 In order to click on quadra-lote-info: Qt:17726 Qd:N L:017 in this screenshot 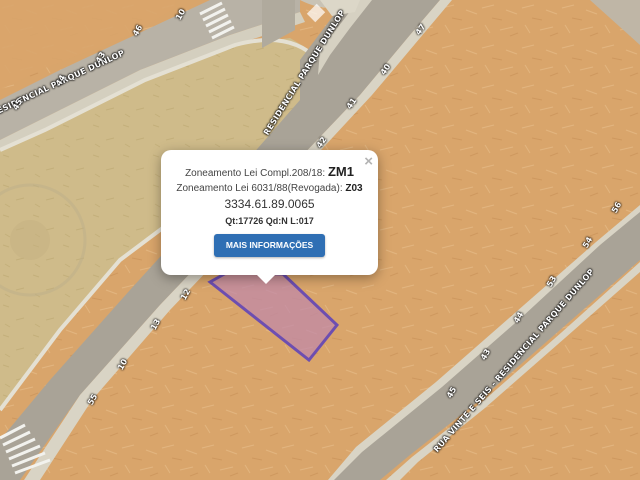, I will do `click(269, 221)`.